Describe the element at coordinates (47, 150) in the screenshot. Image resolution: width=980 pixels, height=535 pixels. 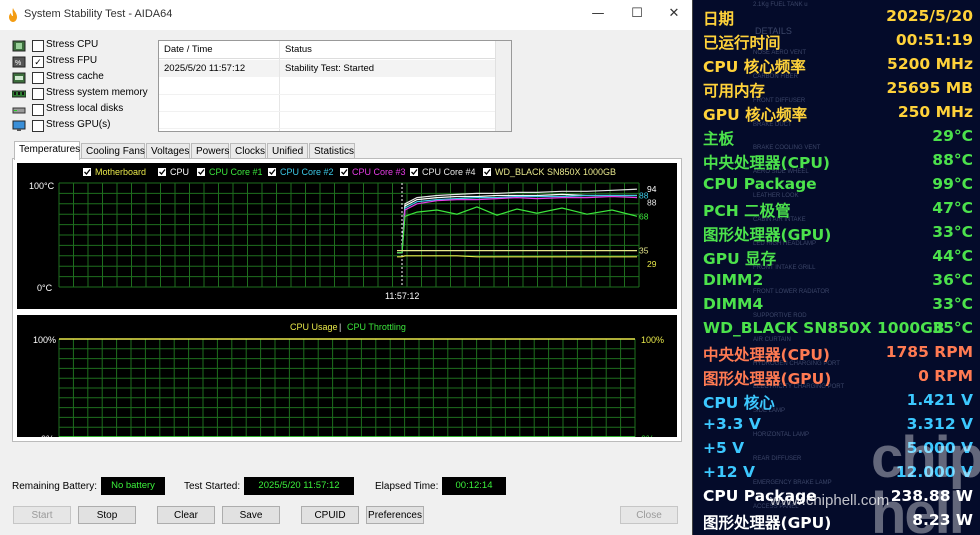
I see `tab-temperatures: Temperatures` at that location.